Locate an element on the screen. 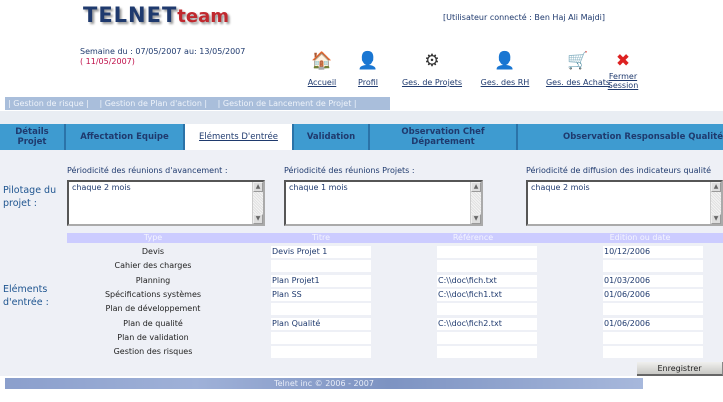 This screenshot has width=723, height=402. titre-input: Plan Qualité is located at coordinates (321, 323).